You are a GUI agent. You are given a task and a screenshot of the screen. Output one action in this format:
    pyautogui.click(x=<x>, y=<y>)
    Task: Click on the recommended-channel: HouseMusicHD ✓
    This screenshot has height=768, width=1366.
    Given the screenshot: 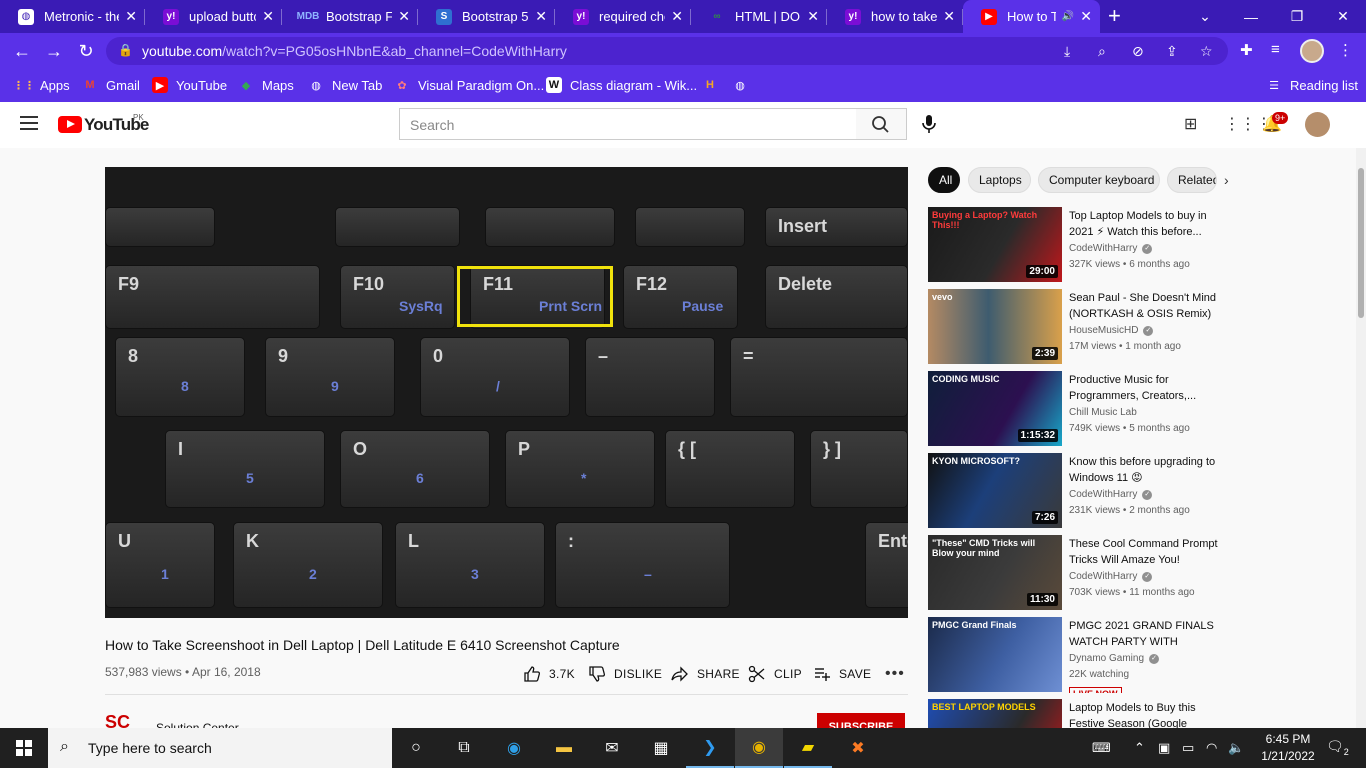 What is the action you would take?
    pyautogui.click(x=1111, y=330)
    